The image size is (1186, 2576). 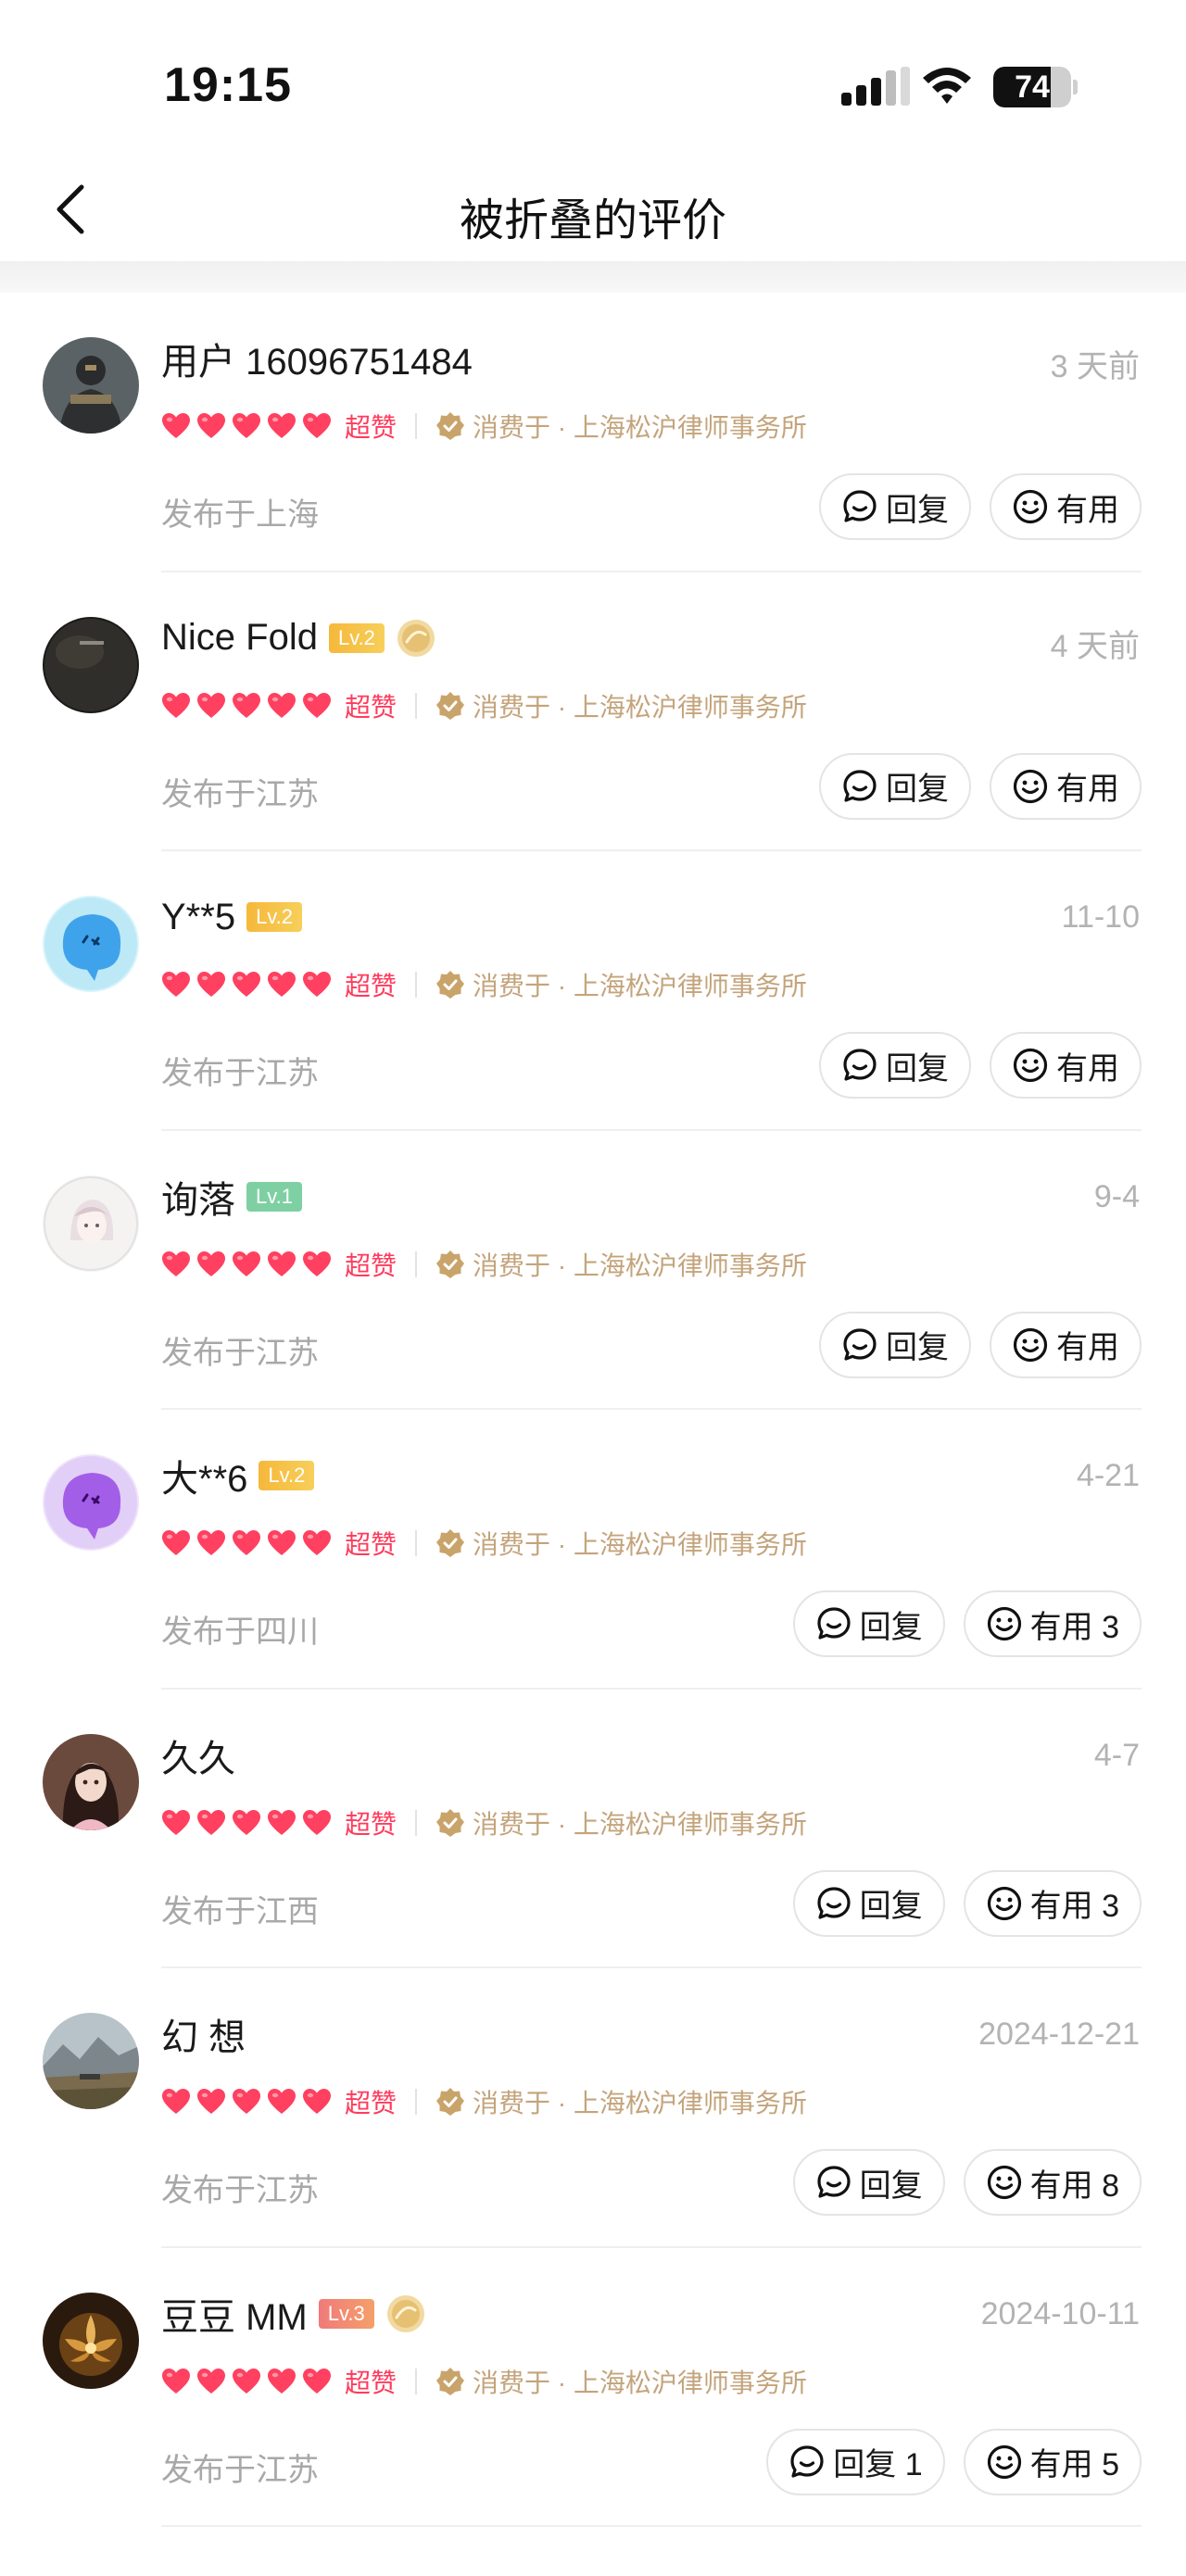 I want to click on name-row: 幻 想, so click(x=203, y=2034).